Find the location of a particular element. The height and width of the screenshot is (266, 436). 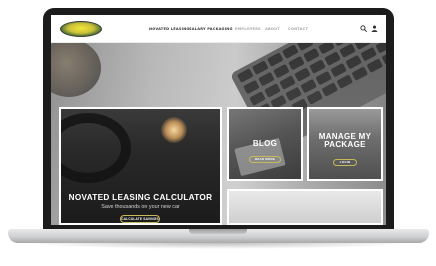

promo-card is located at coordinates (305, 207).